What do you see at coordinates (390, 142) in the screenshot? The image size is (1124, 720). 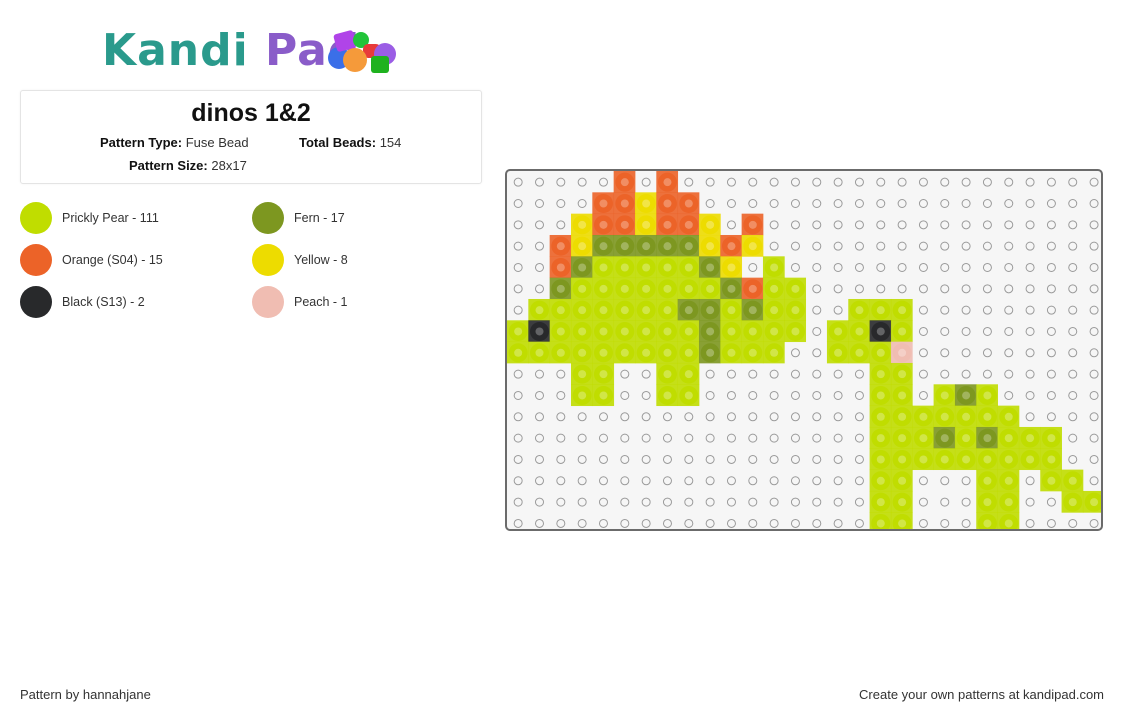 I see `total-beads-value: 154` at bounding box center [390, 142].